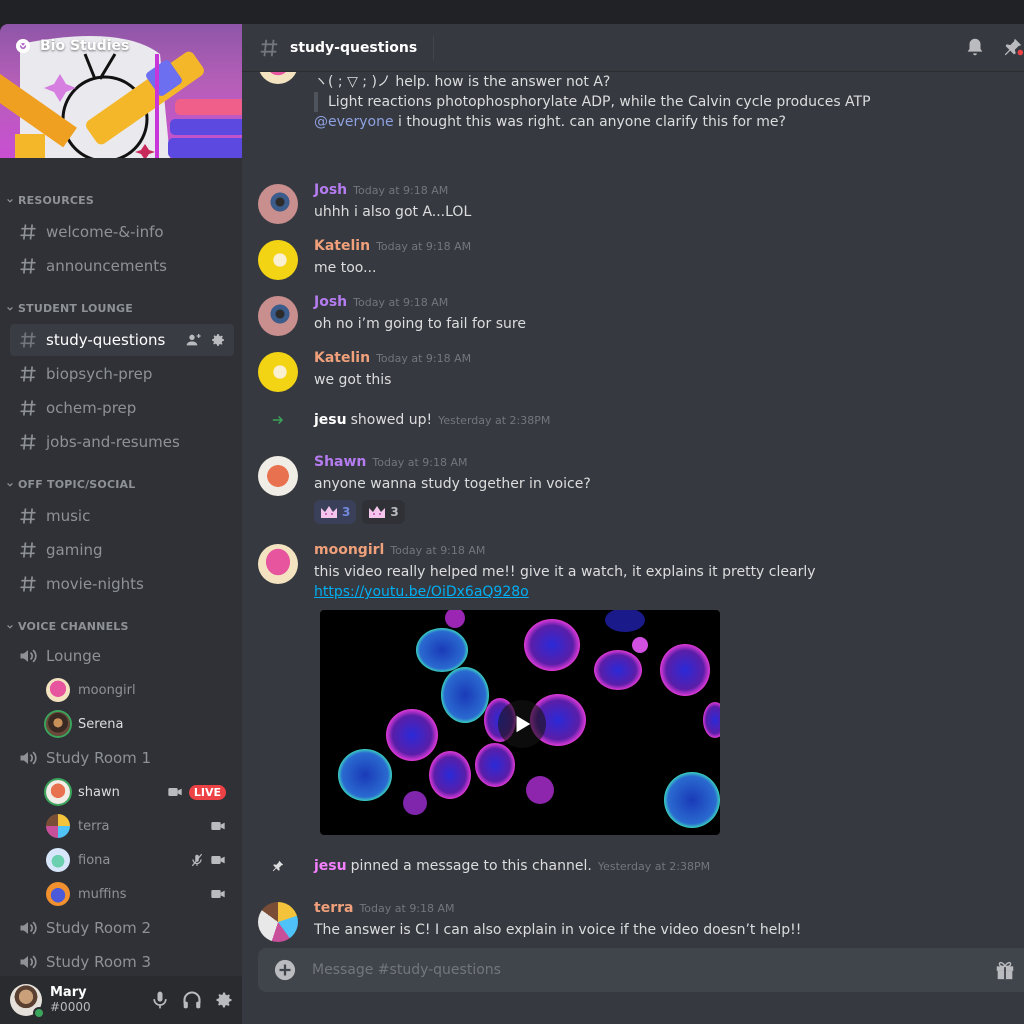 The image size is (1024, 1024). What do you see at coordinates (349, 550) in the screenshot?
I see `message-author: moongirl` at bounding box center [349, 550].